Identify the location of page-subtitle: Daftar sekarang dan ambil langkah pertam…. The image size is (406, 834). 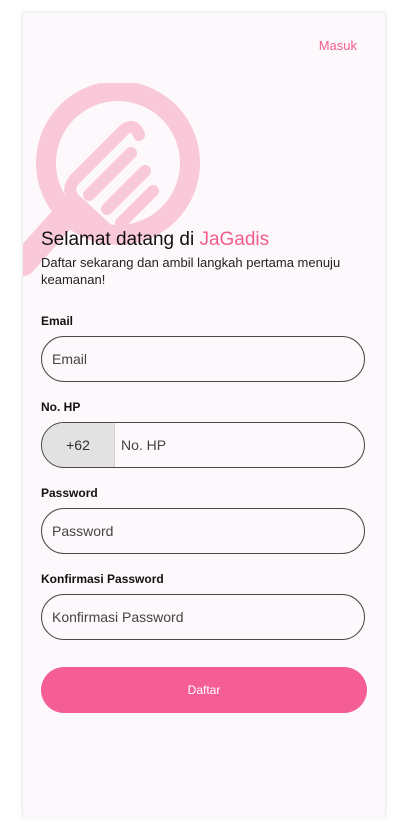
(191, 271).